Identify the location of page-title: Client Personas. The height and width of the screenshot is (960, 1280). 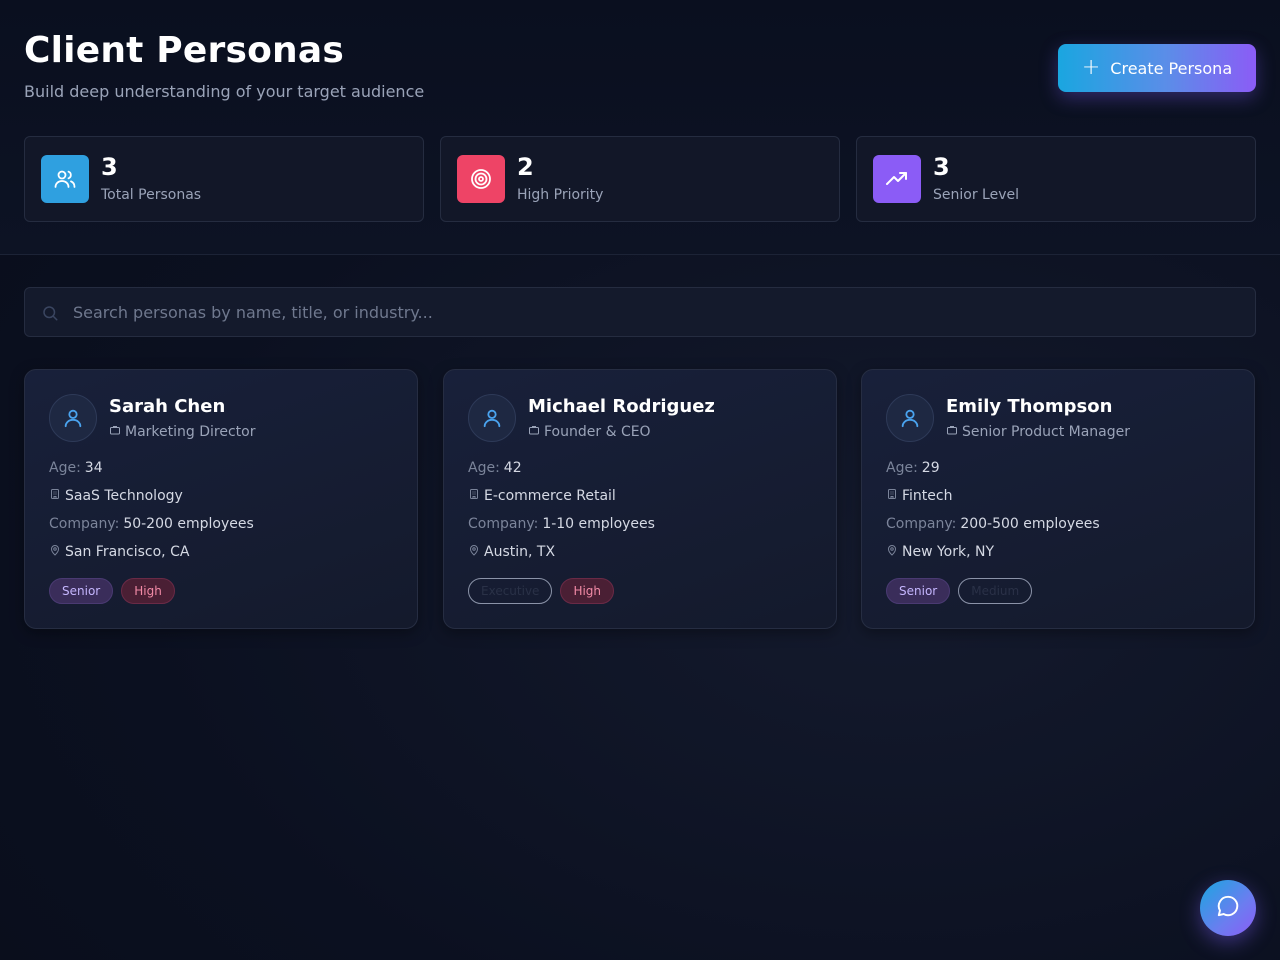
(184, 50).